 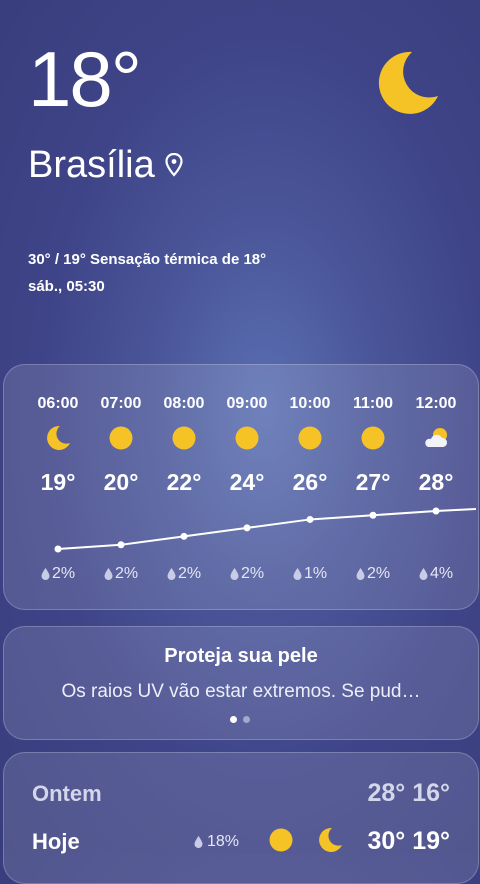 What do you see at coordinates (184, 403) in the screenshot?
I see `hour-label: 08:00` at bounding box center [184, 403].